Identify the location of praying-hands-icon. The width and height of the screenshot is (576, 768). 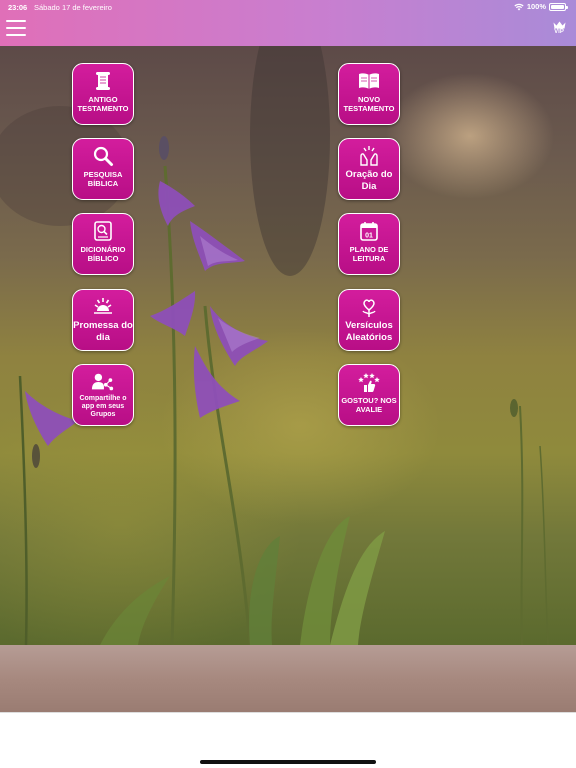
(369, 156).